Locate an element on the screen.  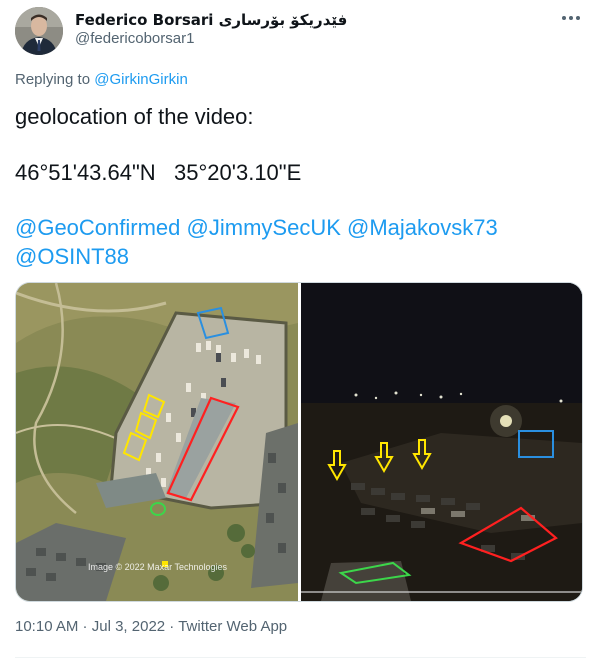
map-watermark: Image © 2022 Maxar Technologies is located at coordinates (158, 567).